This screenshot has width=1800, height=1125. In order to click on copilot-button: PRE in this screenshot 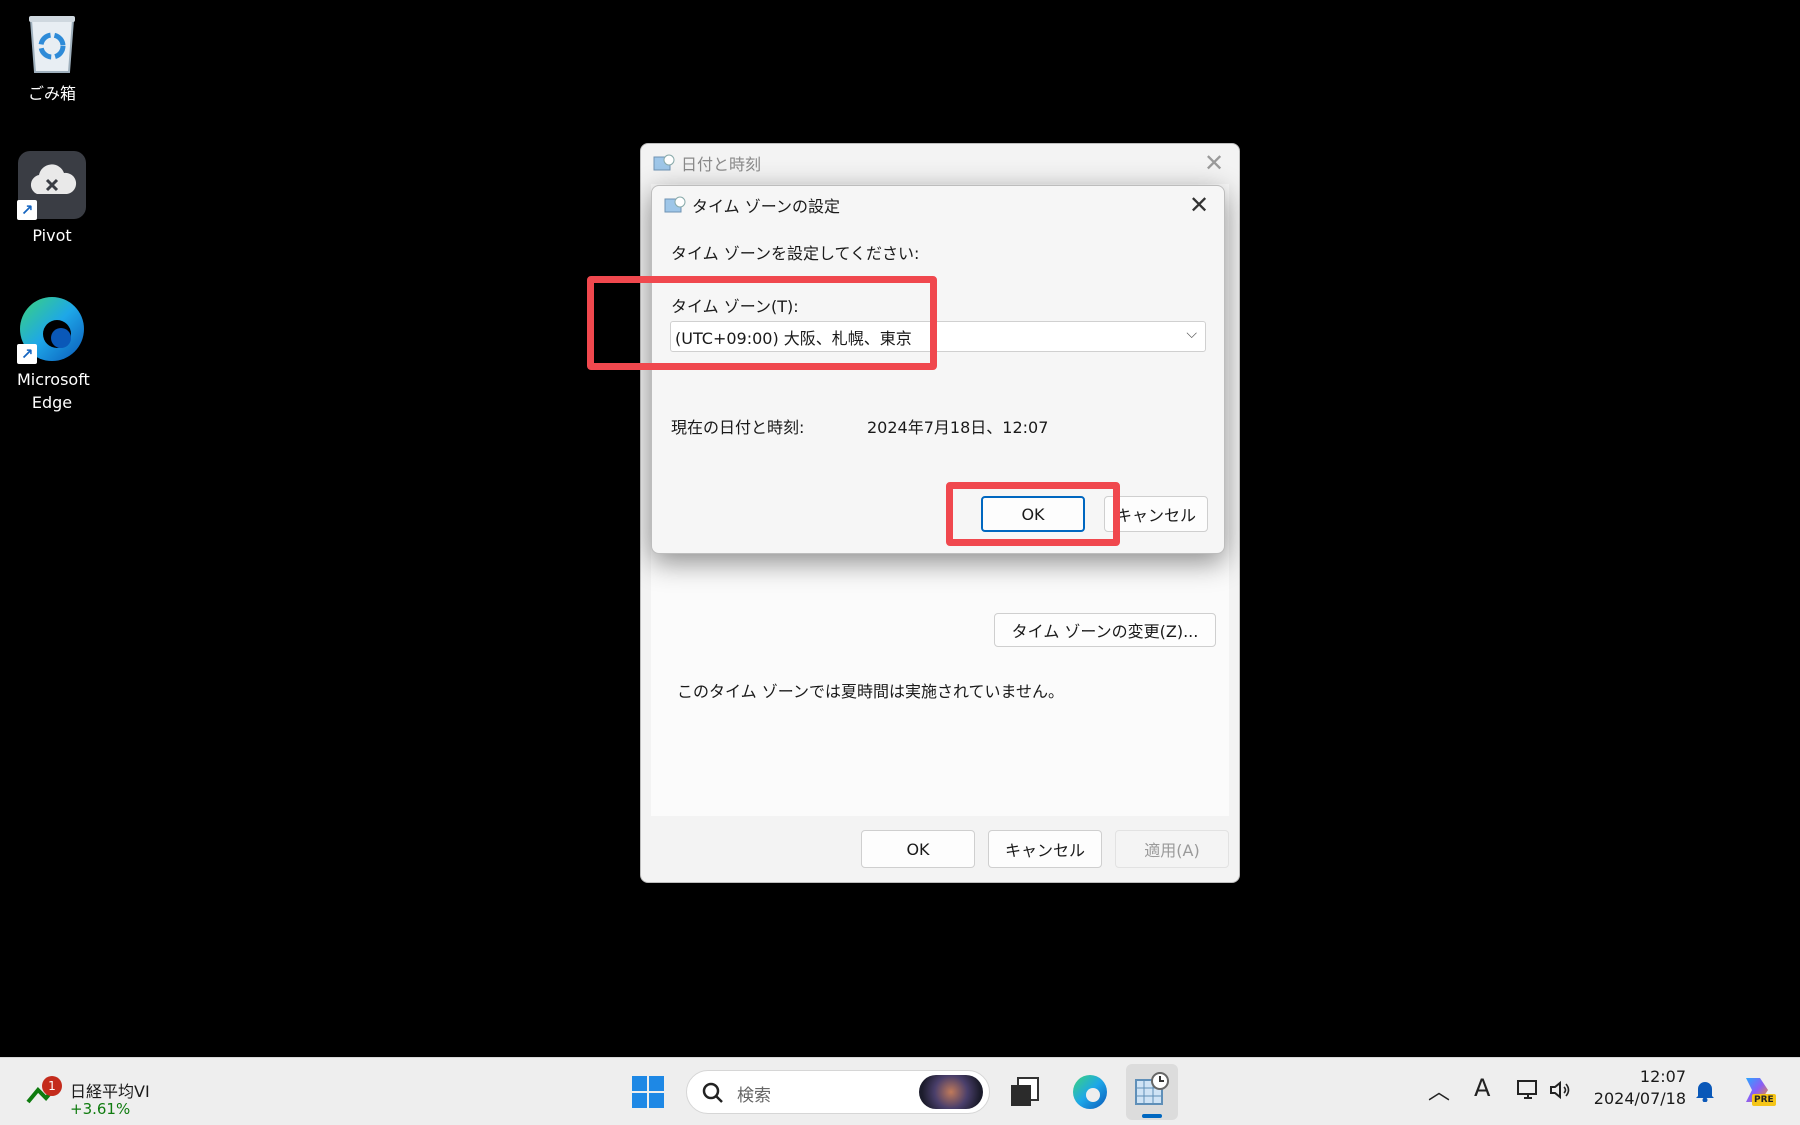, I will do `click(1757, 1090)`.